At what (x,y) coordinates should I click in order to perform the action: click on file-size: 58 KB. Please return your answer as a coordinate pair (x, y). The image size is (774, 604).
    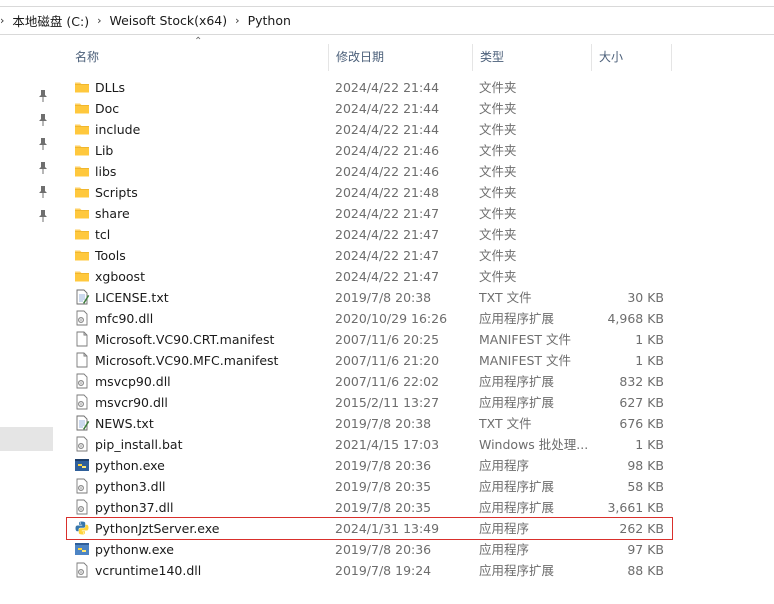
    Looking at the image, I should click on (645, 486).